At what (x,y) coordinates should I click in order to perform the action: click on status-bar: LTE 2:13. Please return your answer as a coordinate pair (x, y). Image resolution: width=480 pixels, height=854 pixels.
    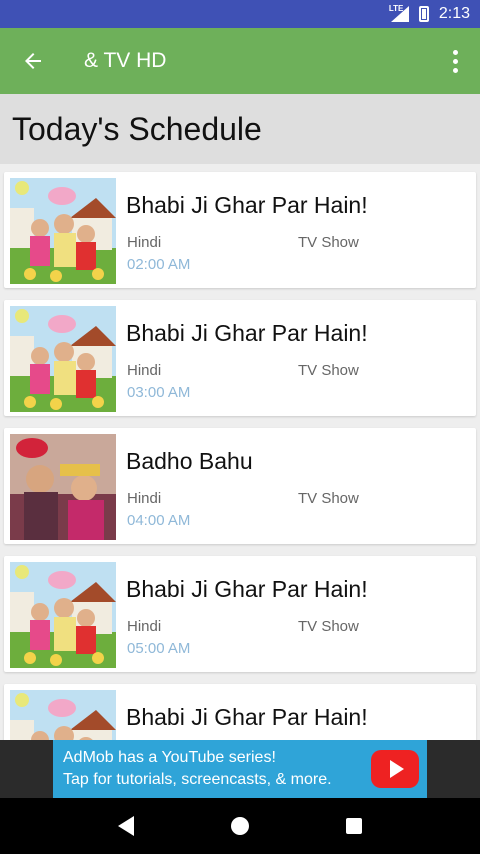
    Looking at the image, I should click on (240, 14).